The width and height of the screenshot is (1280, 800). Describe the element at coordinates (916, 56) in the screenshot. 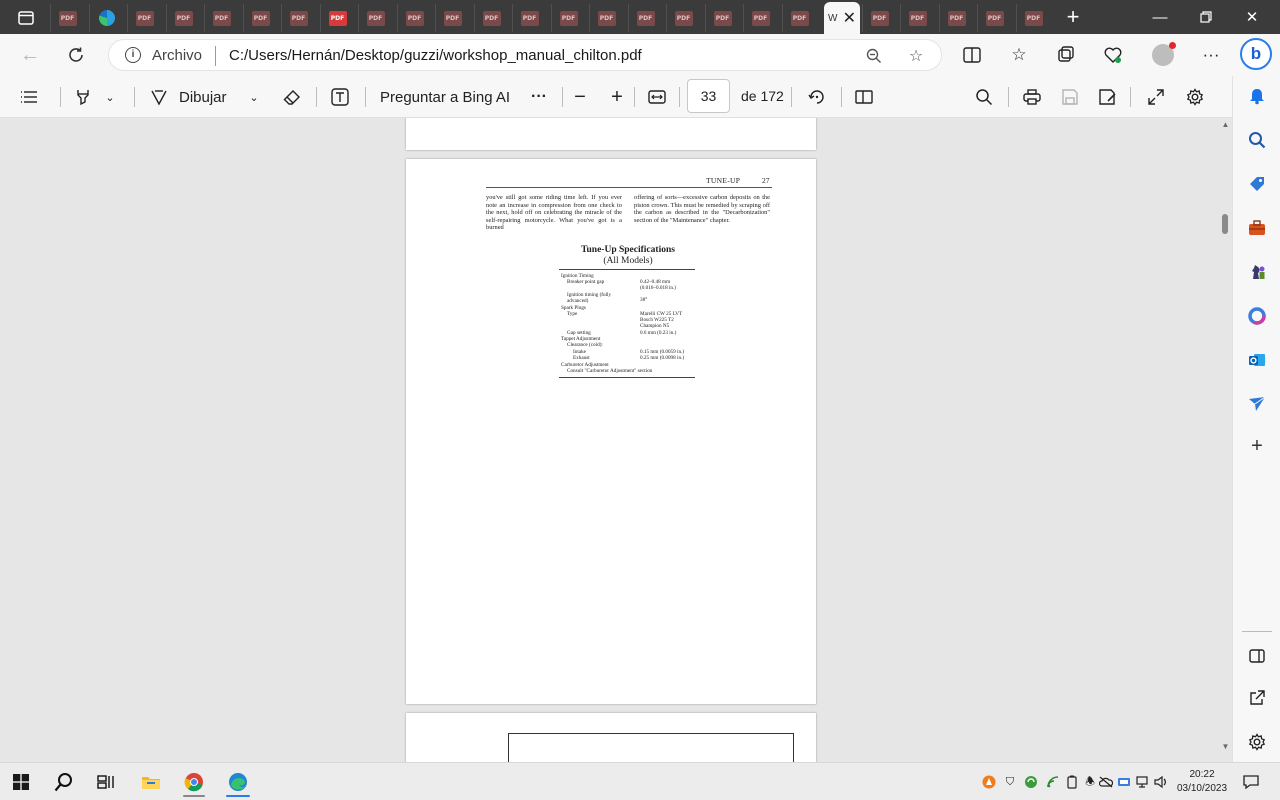

I see `favorite-star-icon: ☆` at that location.